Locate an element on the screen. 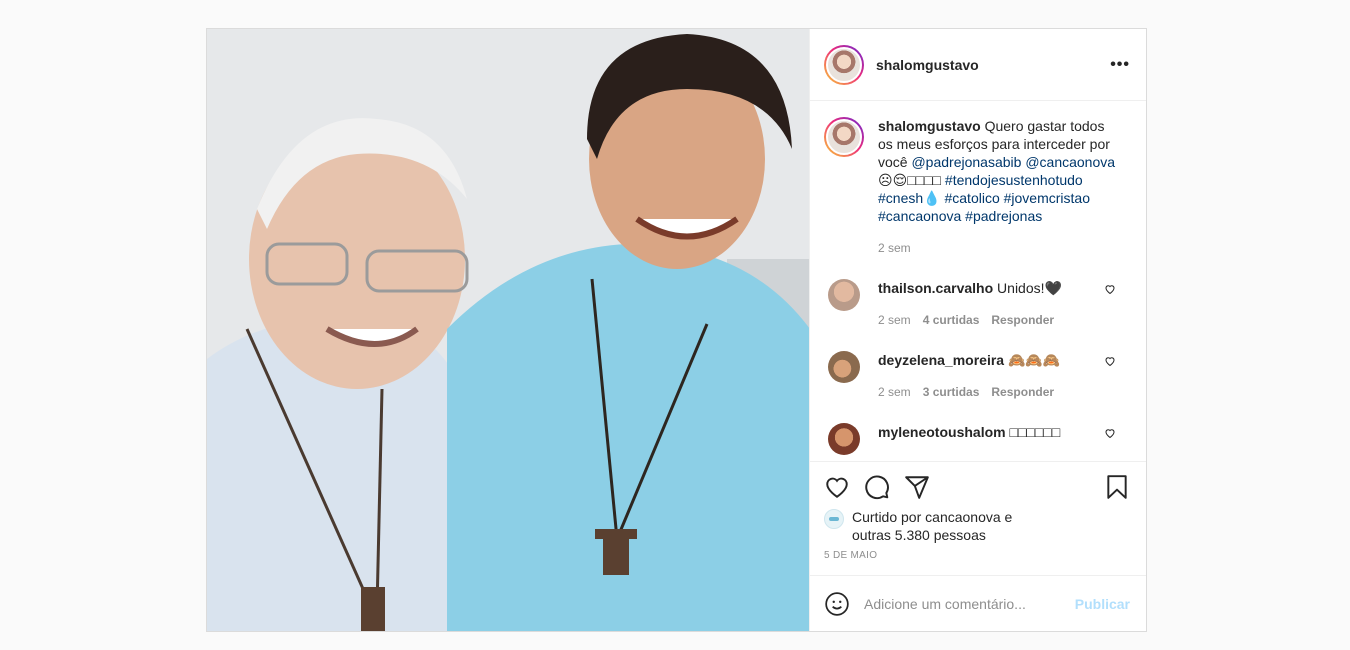  mention-link: @cancaonova is located at coordinates (1070, 162).